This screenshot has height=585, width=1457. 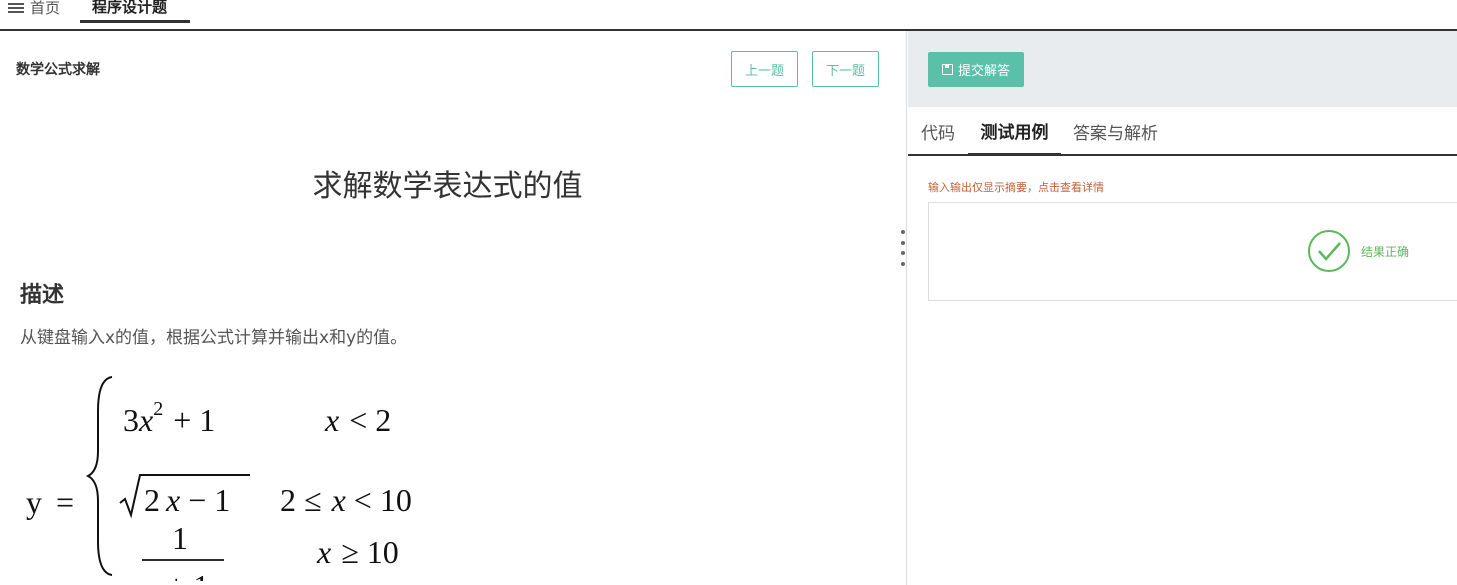 I want to click on tab-answer-analysis: 答案与解析, so click(x=1115, y=131).